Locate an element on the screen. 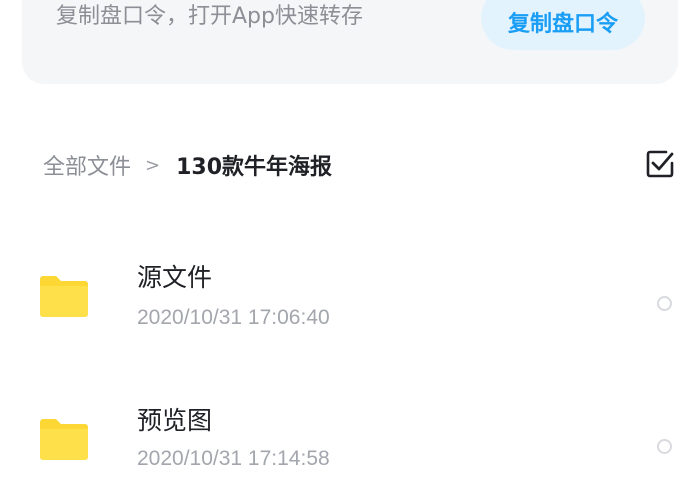 The width and height of the screenshot is (700, 499). file-name: 源文件 is located at coordinates (175, 277).